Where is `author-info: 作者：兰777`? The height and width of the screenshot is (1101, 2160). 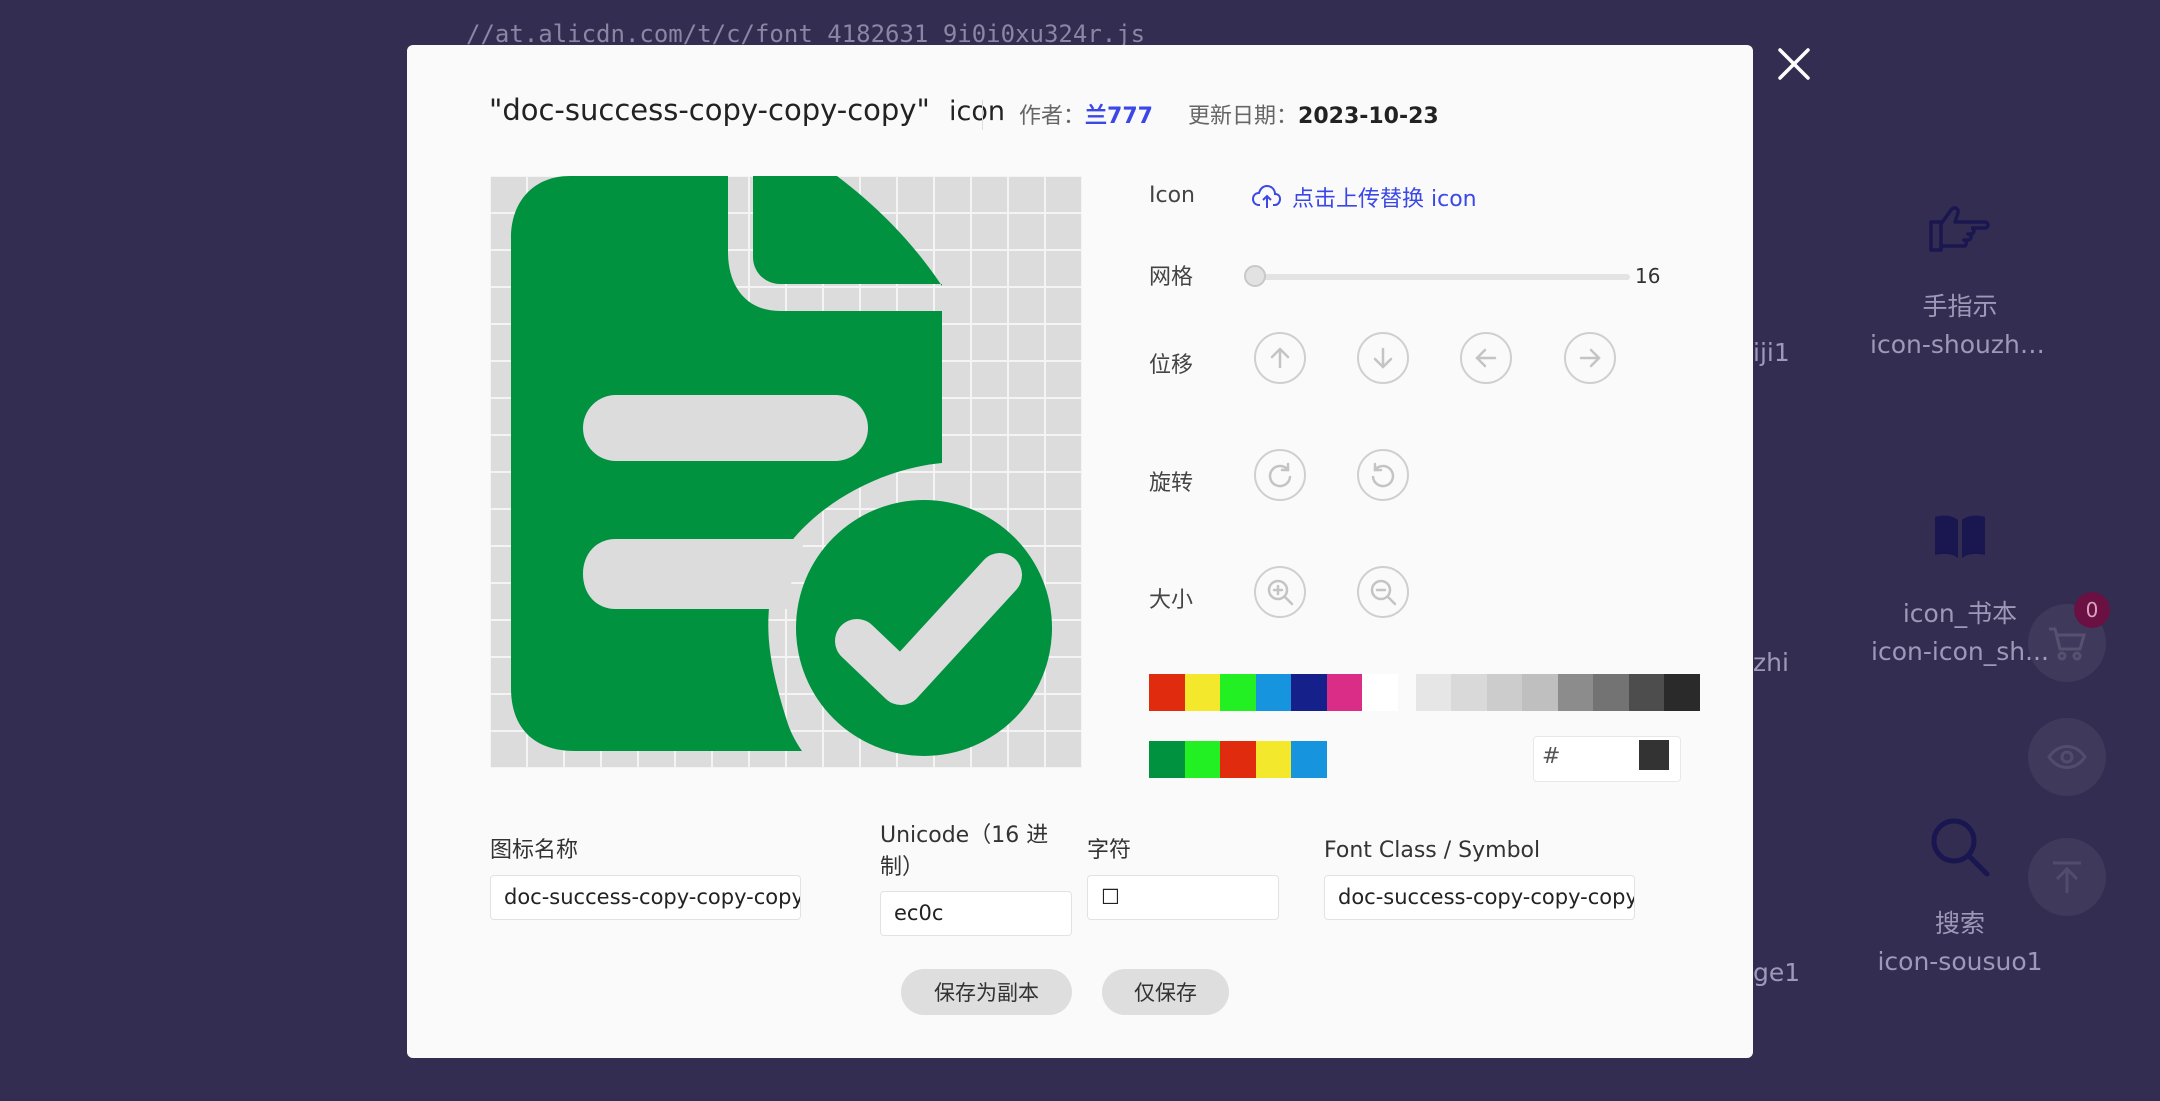
author-info: 作者：兰777 is located at coordinates (1086, 114).